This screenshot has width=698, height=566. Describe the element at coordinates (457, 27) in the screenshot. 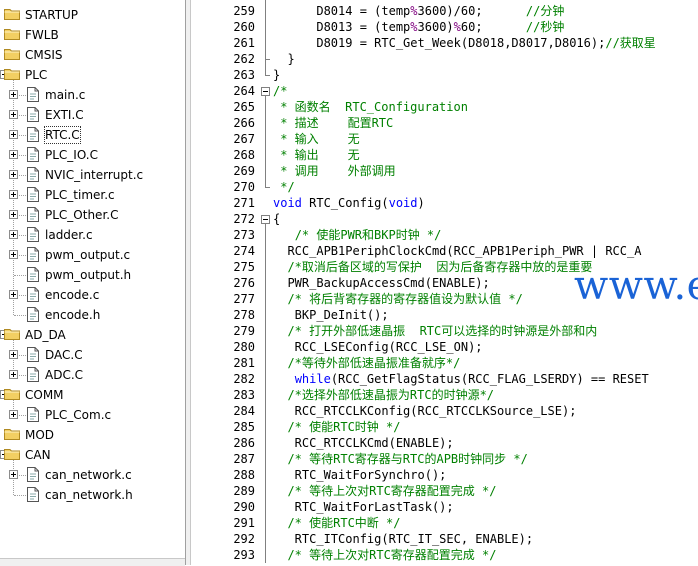

I see `code-operator: %` at that location.